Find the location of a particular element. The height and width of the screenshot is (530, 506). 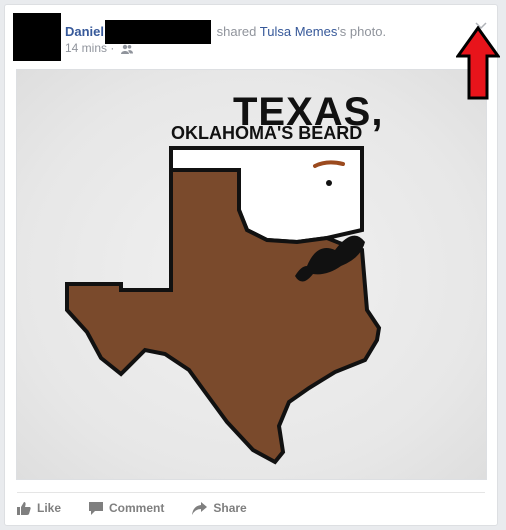

post-meta: 14 mins · is located at coordinates (99, 49).